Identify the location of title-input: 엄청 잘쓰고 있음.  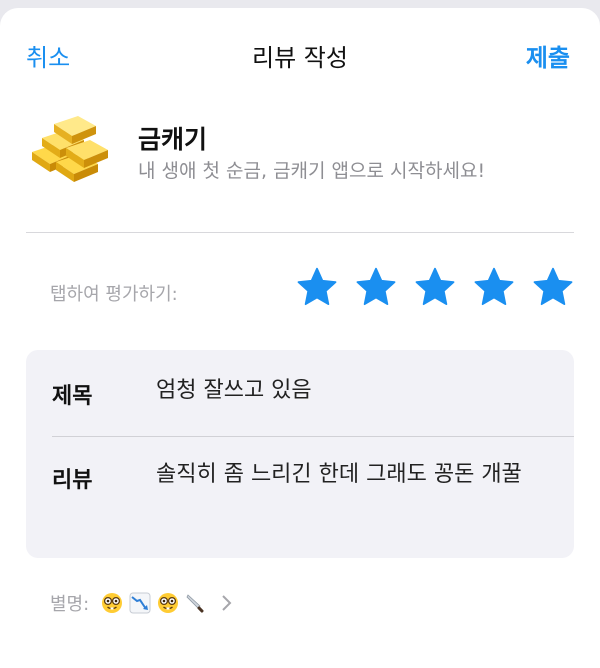
(351, 391).